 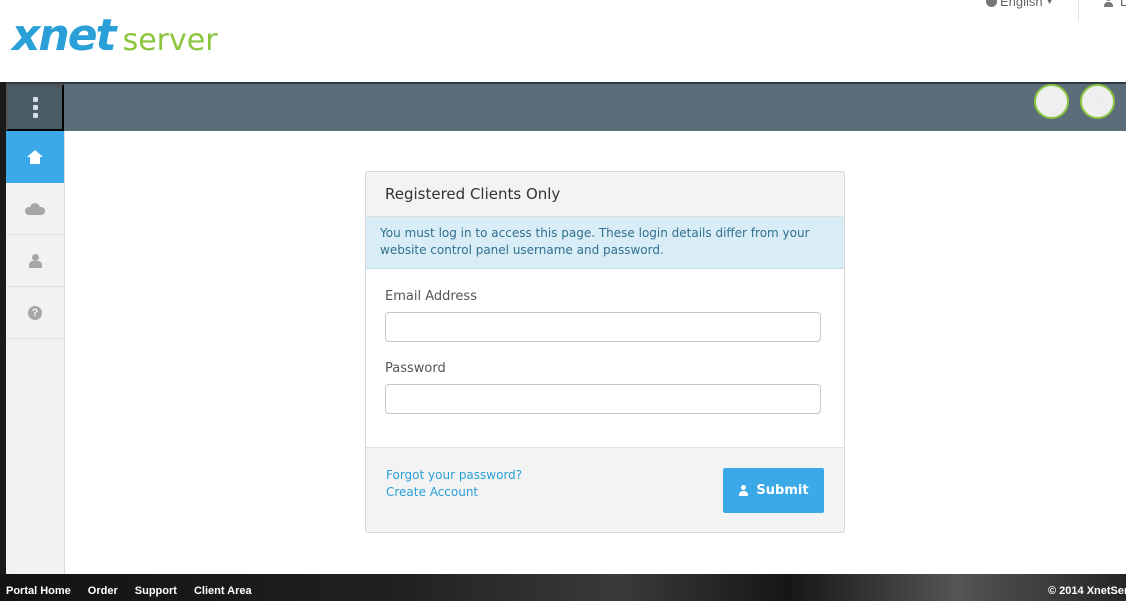 I want to click on email-label: Email Address, so click(x=431, y=296).